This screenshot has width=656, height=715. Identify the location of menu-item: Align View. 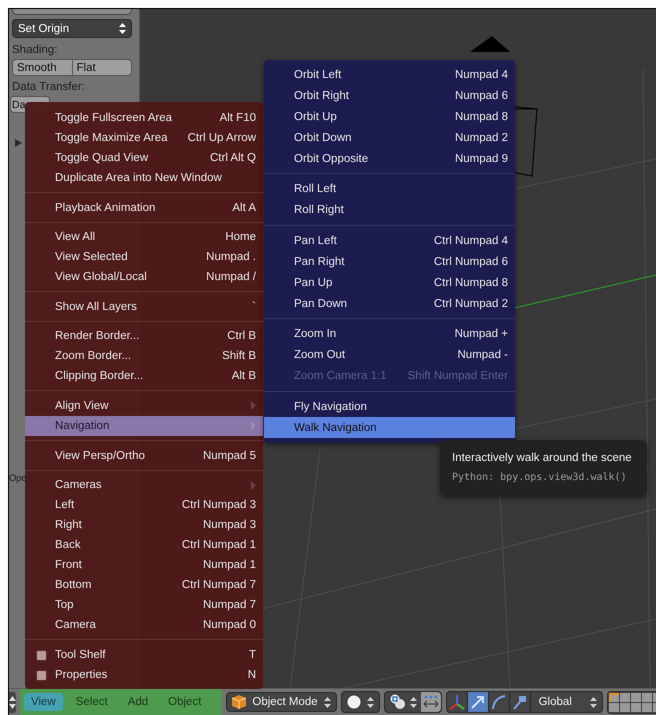
(144, 406).